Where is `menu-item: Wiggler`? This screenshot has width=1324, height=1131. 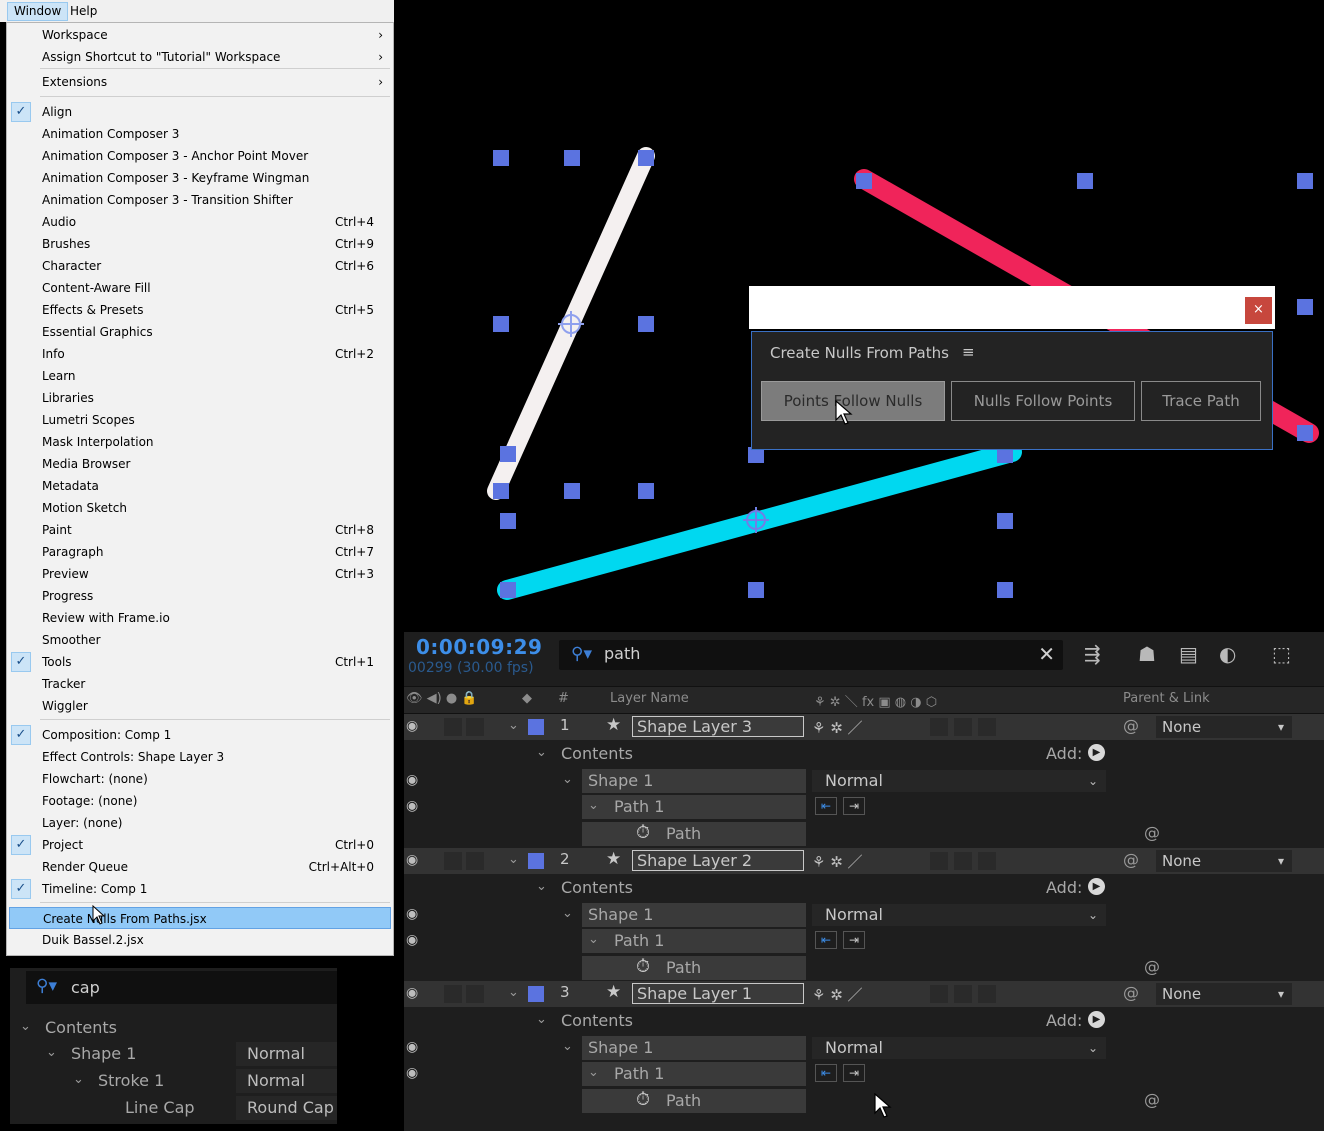 menu-item: Wiggler is located at coordinates (200, 706).